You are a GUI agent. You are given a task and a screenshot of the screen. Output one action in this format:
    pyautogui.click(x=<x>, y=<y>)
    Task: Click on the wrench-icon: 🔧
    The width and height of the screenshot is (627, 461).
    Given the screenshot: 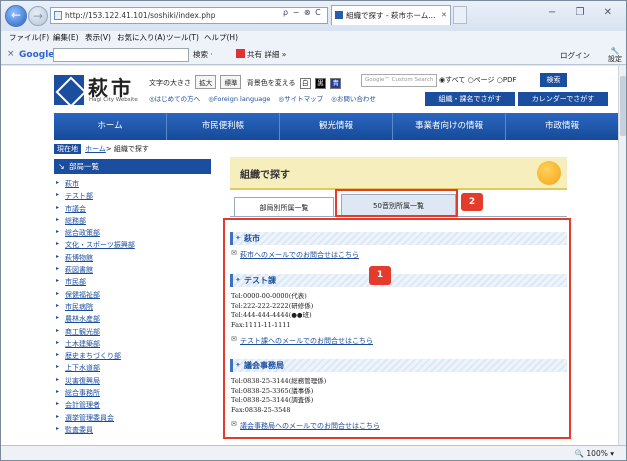 What is the action you would take?
    pyautogui.click(x=615, y=51)
    